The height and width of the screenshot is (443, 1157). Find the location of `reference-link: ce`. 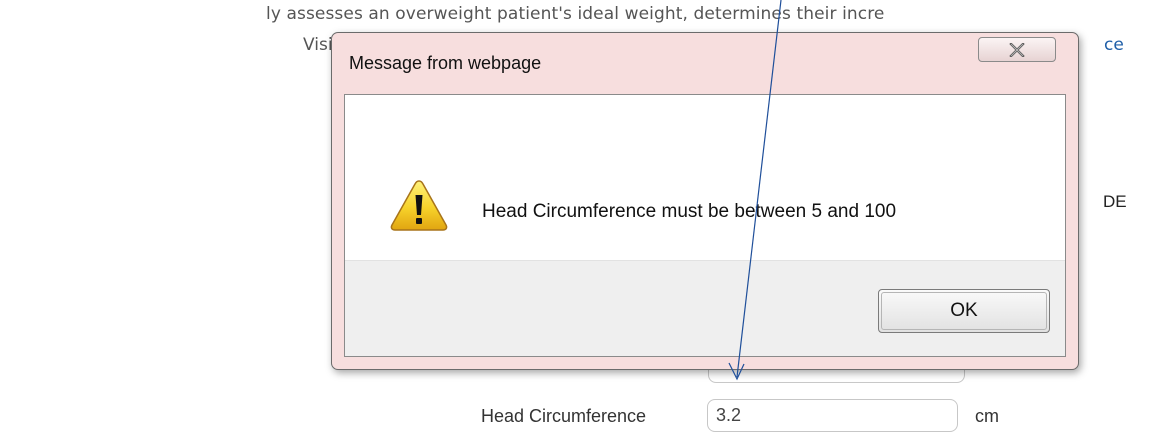

reference-link: ce is located at coordinates (1114, 45).